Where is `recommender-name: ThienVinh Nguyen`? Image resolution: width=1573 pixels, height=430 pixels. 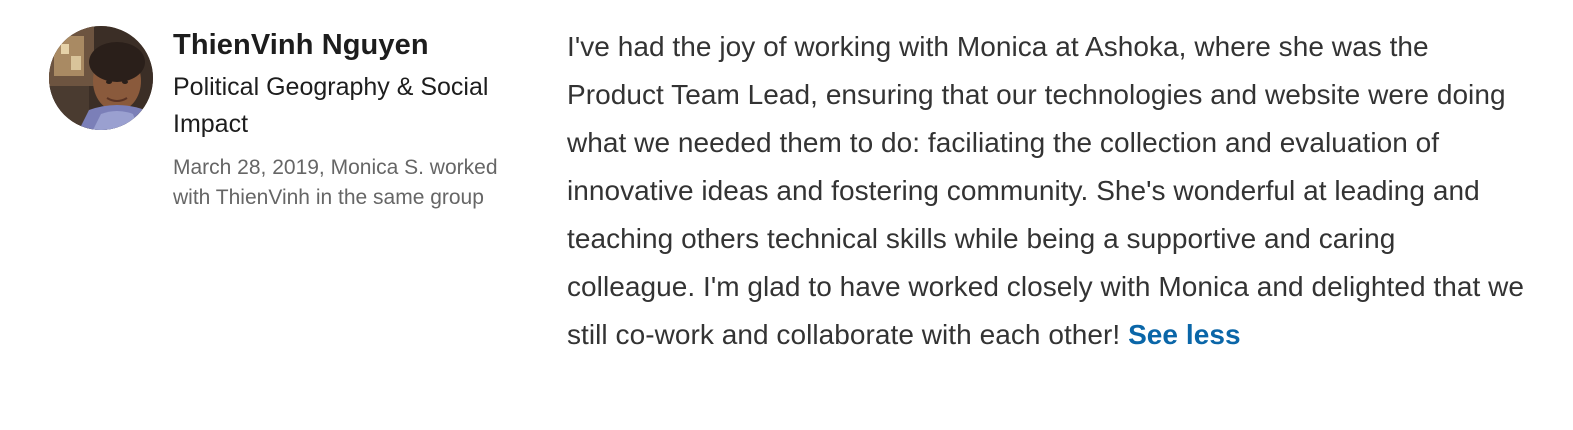 recommender-name: ThienVinh Nguyen is located at coordinates (363, 45).